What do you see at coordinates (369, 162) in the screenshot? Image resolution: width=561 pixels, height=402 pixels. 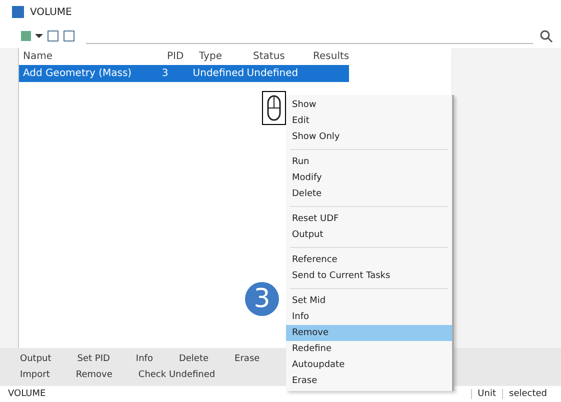 I see `menu-item: Run` at bounding box center [369, 162].